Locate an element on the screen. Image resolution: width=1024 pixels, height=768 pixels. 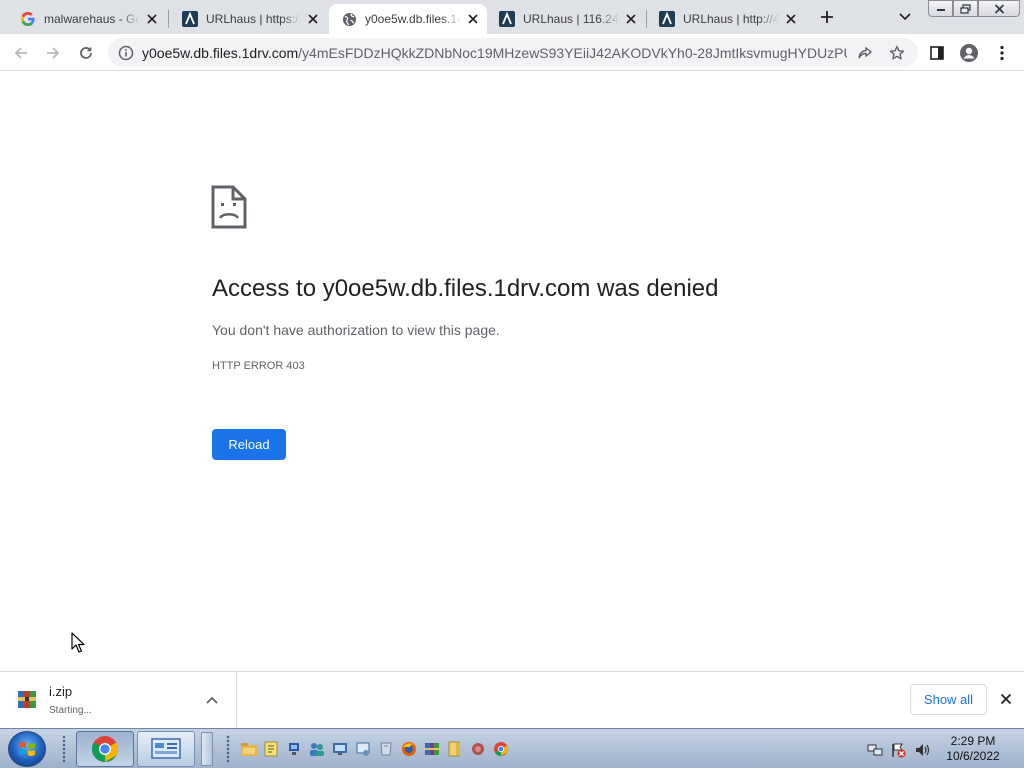
ql-firefox-icon is located at coordinates (409, 749).